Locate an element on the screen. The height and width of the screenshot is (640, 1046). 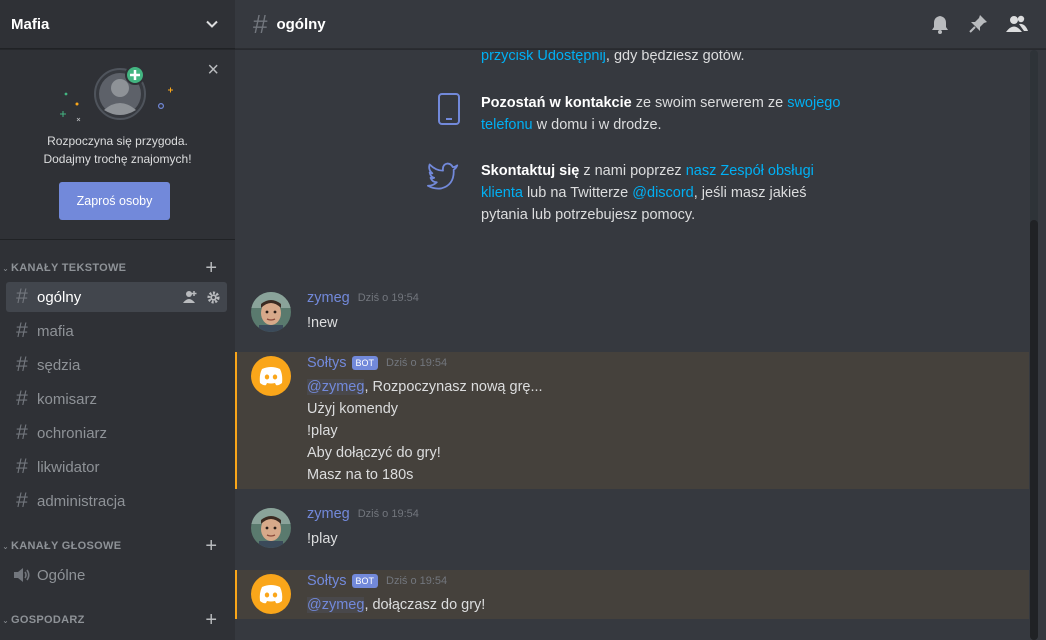
twitter-icon is located at coordinates (443, 176).